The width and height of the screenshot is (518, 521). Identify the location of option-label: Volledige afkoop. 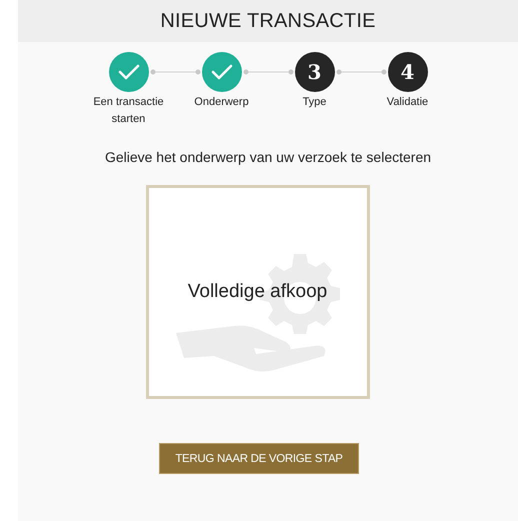
(258, 292).